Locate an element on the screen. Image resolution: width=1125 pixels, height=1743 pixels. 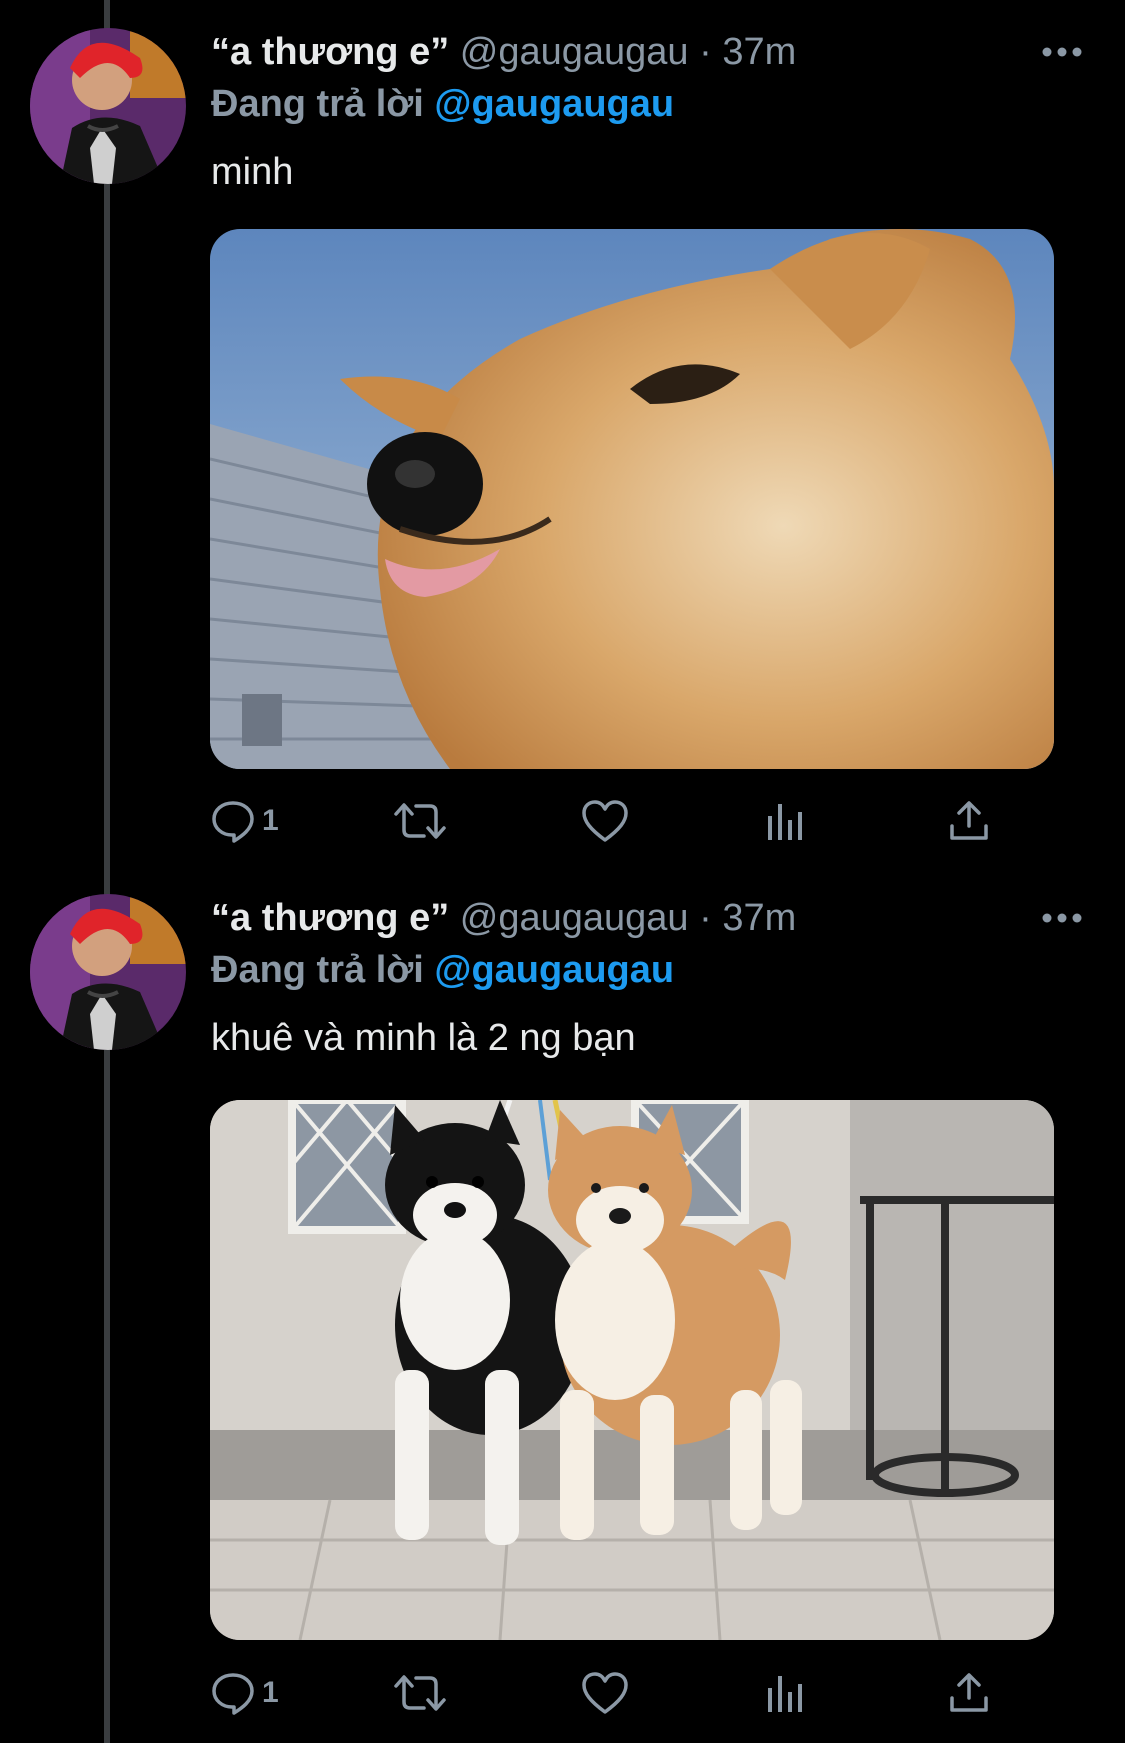
tweet-text: khuê và minh là 2 ng bạn is located at coordinates (423, 1038).